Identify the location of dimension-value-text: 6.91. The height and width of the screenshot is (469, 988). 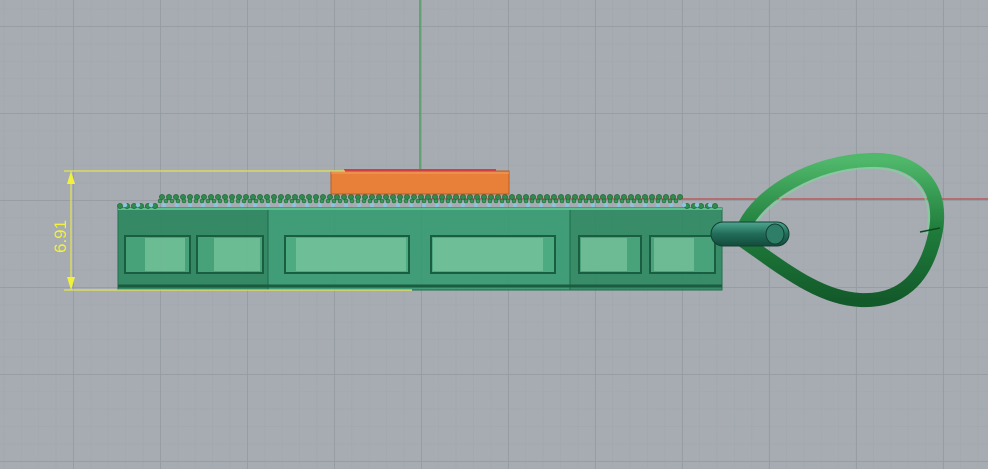
(60, 236).